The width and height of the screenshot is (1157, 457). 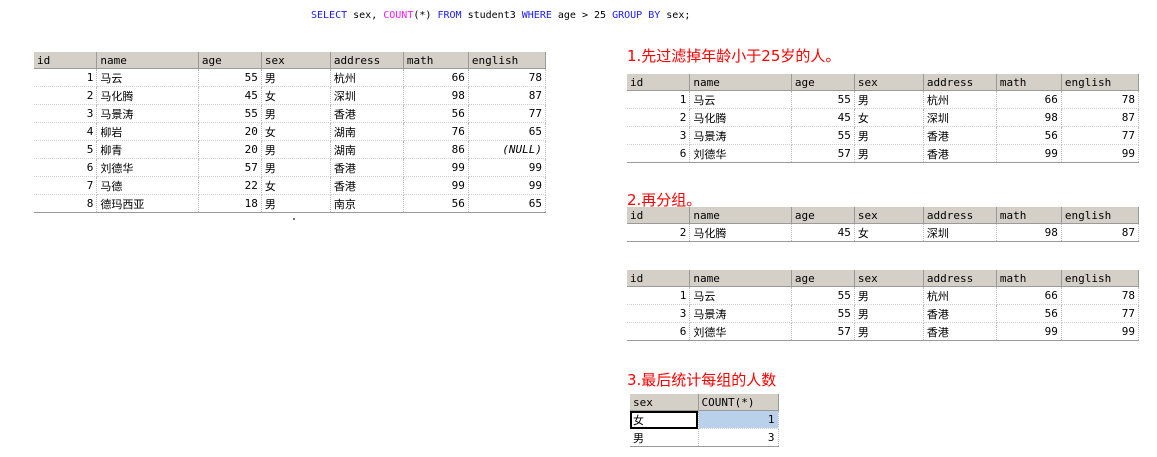 I want to click on col-header-english: english, so click(x=507, y=60).